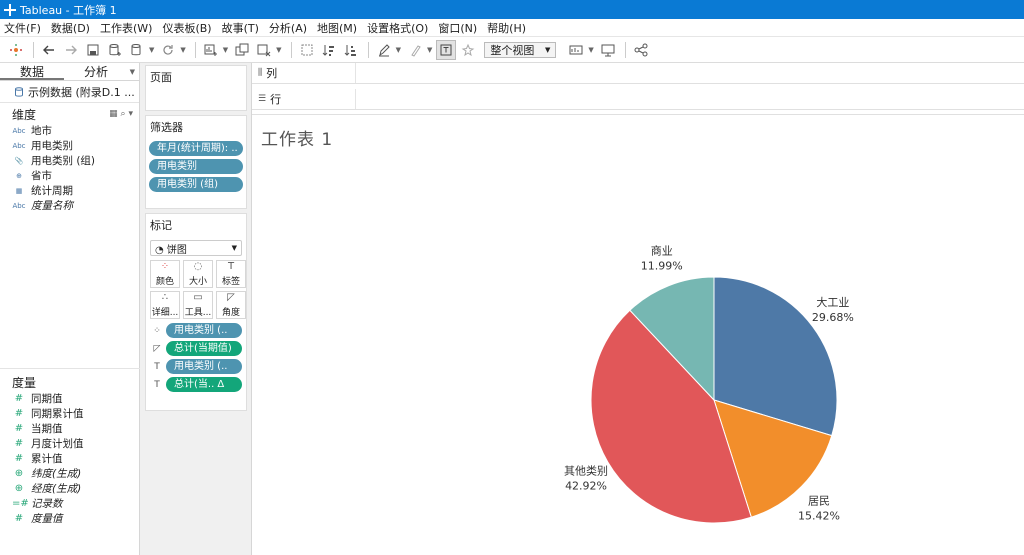 This screenshot has width=1024, height=555. What do you see at coordinates (96, 71) in the screenshot?
I see `tab-analysis: 分析` at bounding box center [96, 71].